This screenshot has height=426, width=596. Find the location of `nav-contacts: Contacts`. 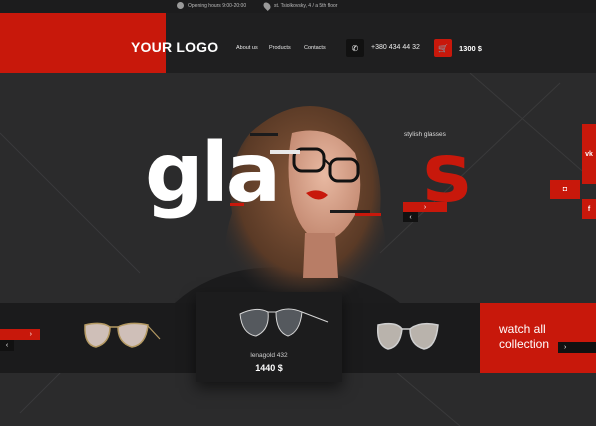

nav-contacts: Contacts is located at coordinates (315, 48).